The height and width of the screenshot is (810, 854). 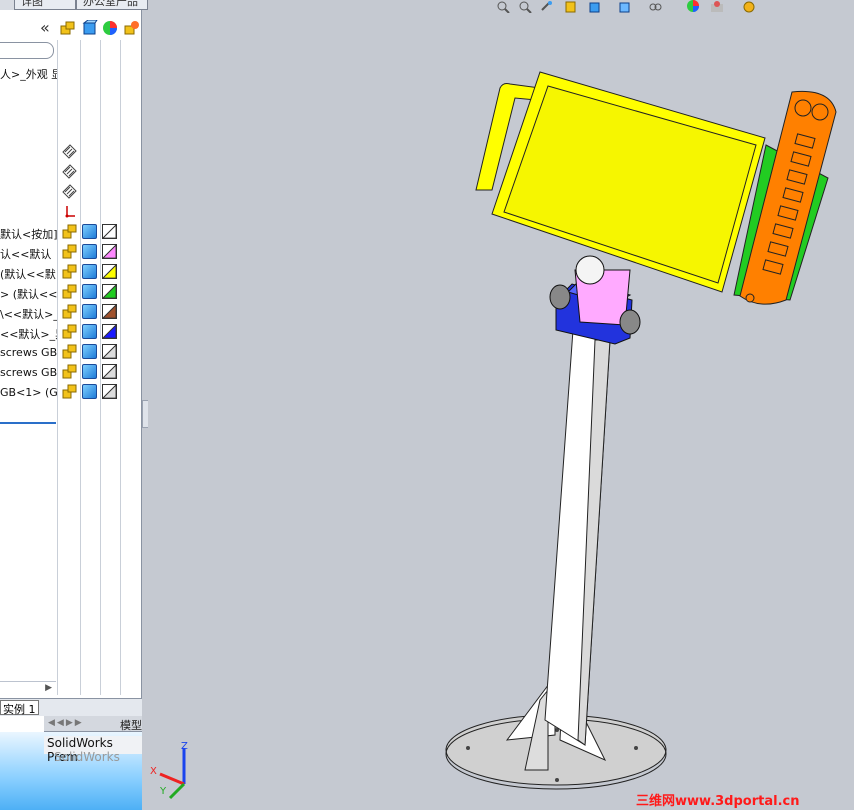 I want to click on tree-row-component: <<默认>_异, so click(x=71, y=333).